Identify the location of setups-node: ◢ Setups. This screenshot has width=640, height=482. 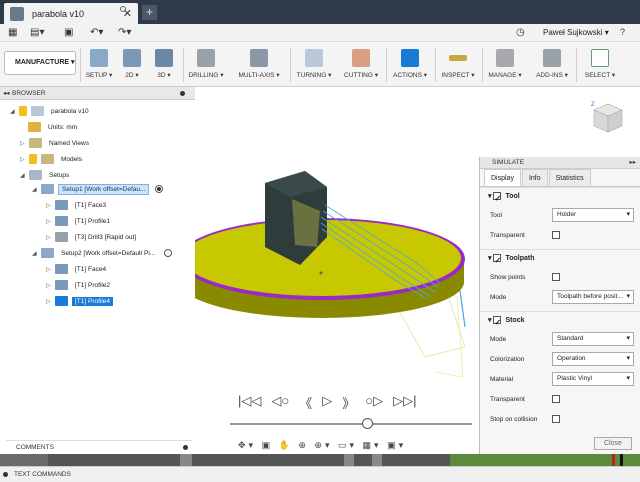
(46, 175).